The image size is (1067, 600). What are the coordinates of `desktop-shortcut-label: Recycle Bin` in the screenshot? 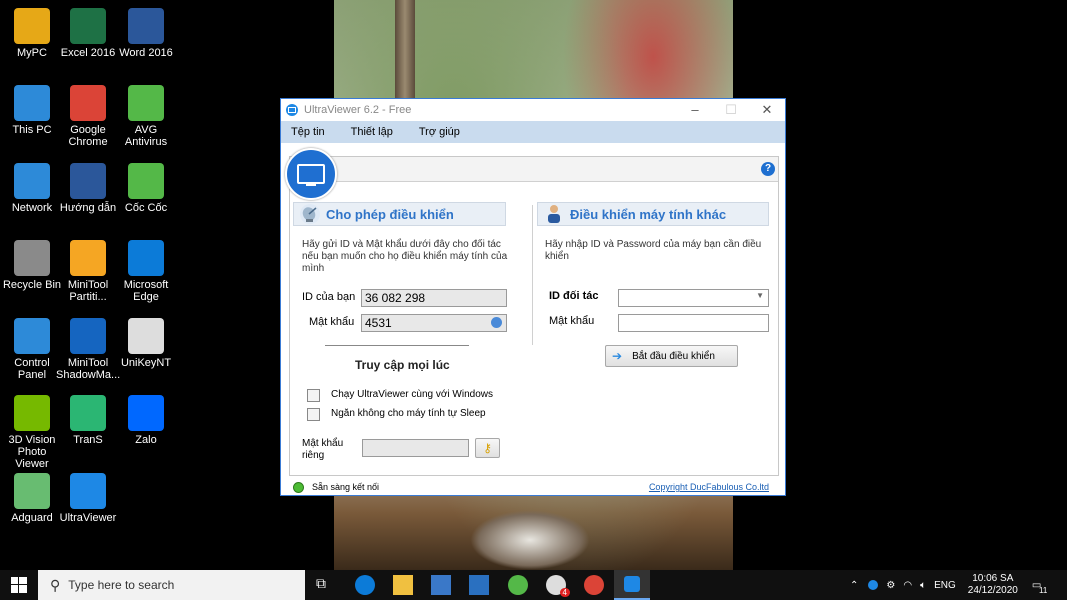 It's located at (32, 285).